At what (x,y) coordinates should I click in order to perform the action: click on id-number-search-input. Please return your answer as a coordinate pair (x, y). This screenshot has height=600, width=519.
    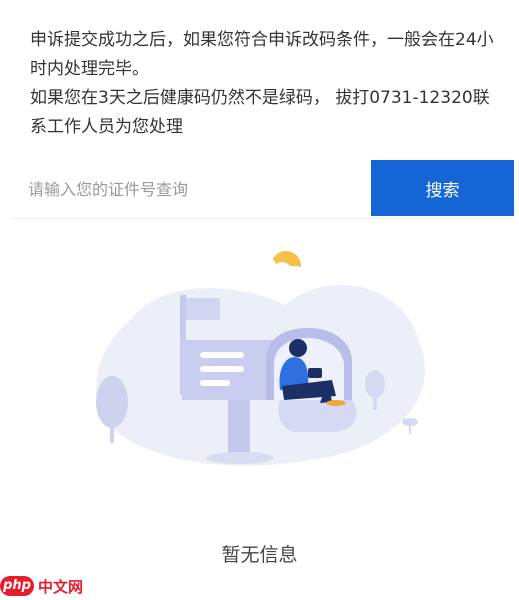
    Looking at the image, I should click on (196, 189).